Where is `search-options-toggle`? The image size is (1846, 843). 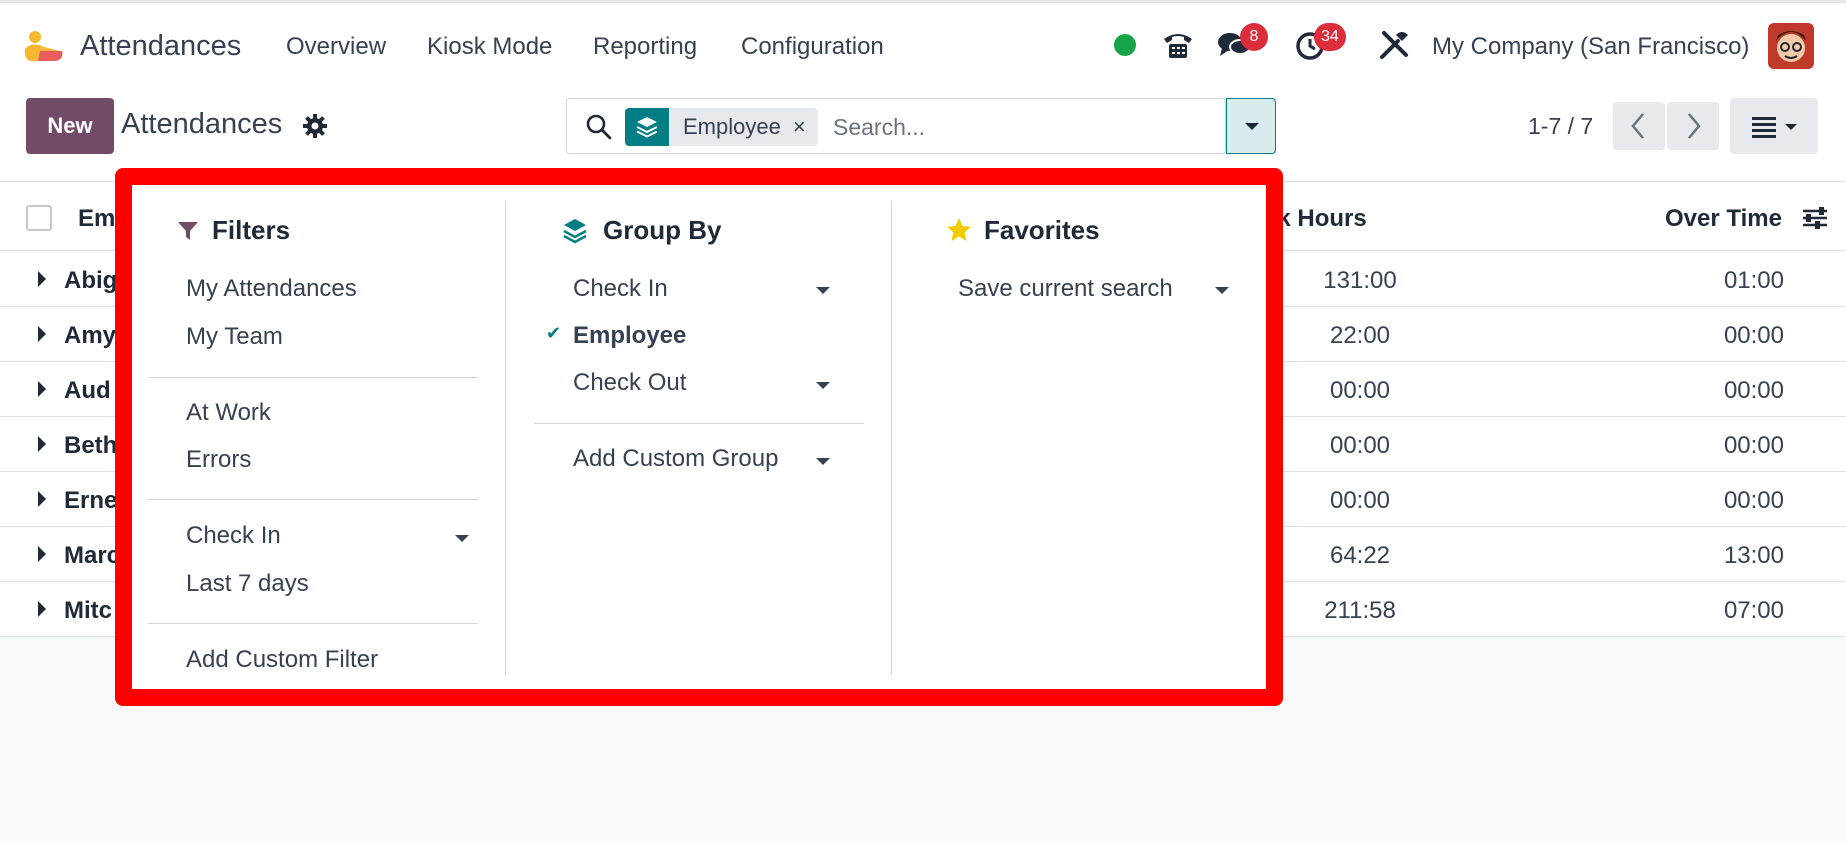 search-options-toggle is located at coordinates (1251, 126).